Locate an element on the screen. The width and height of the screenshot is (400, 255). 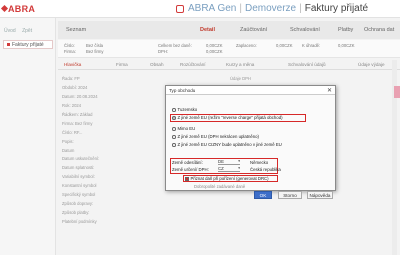
tab-seznam: Seznam is located at coordinates (76, 30).